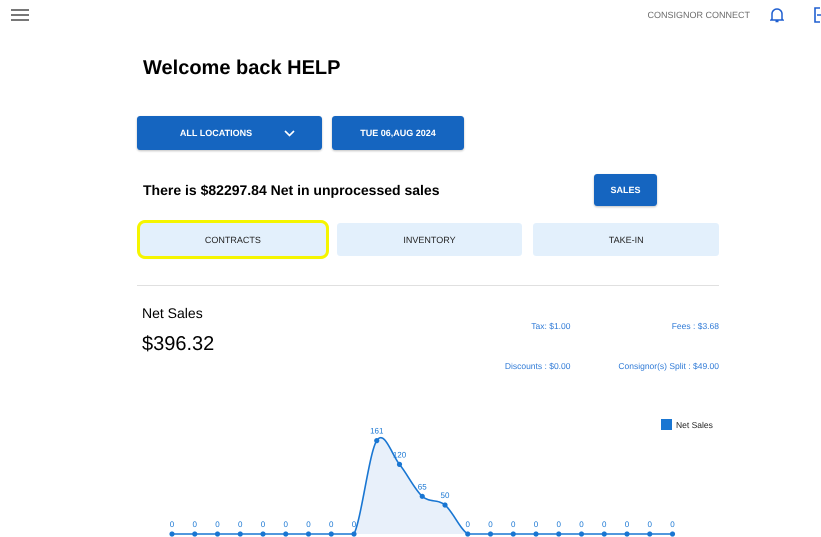 The width and height of the screenshot is (821, 537). I want to click on net-sales-amount: $396.32, so click(179, 344).